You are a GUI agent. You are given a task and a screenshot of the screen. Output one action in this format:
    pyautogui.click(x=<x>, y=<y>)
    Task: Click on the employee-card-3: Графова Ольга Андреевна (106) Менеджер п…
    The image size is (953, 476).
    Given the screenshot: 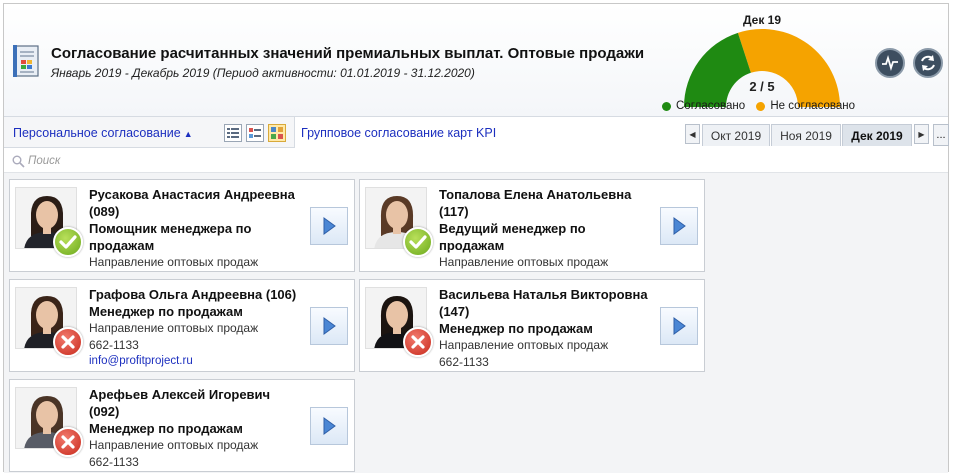 What is the action you would take?
    pyautogui.click(x=182, y=325)
    